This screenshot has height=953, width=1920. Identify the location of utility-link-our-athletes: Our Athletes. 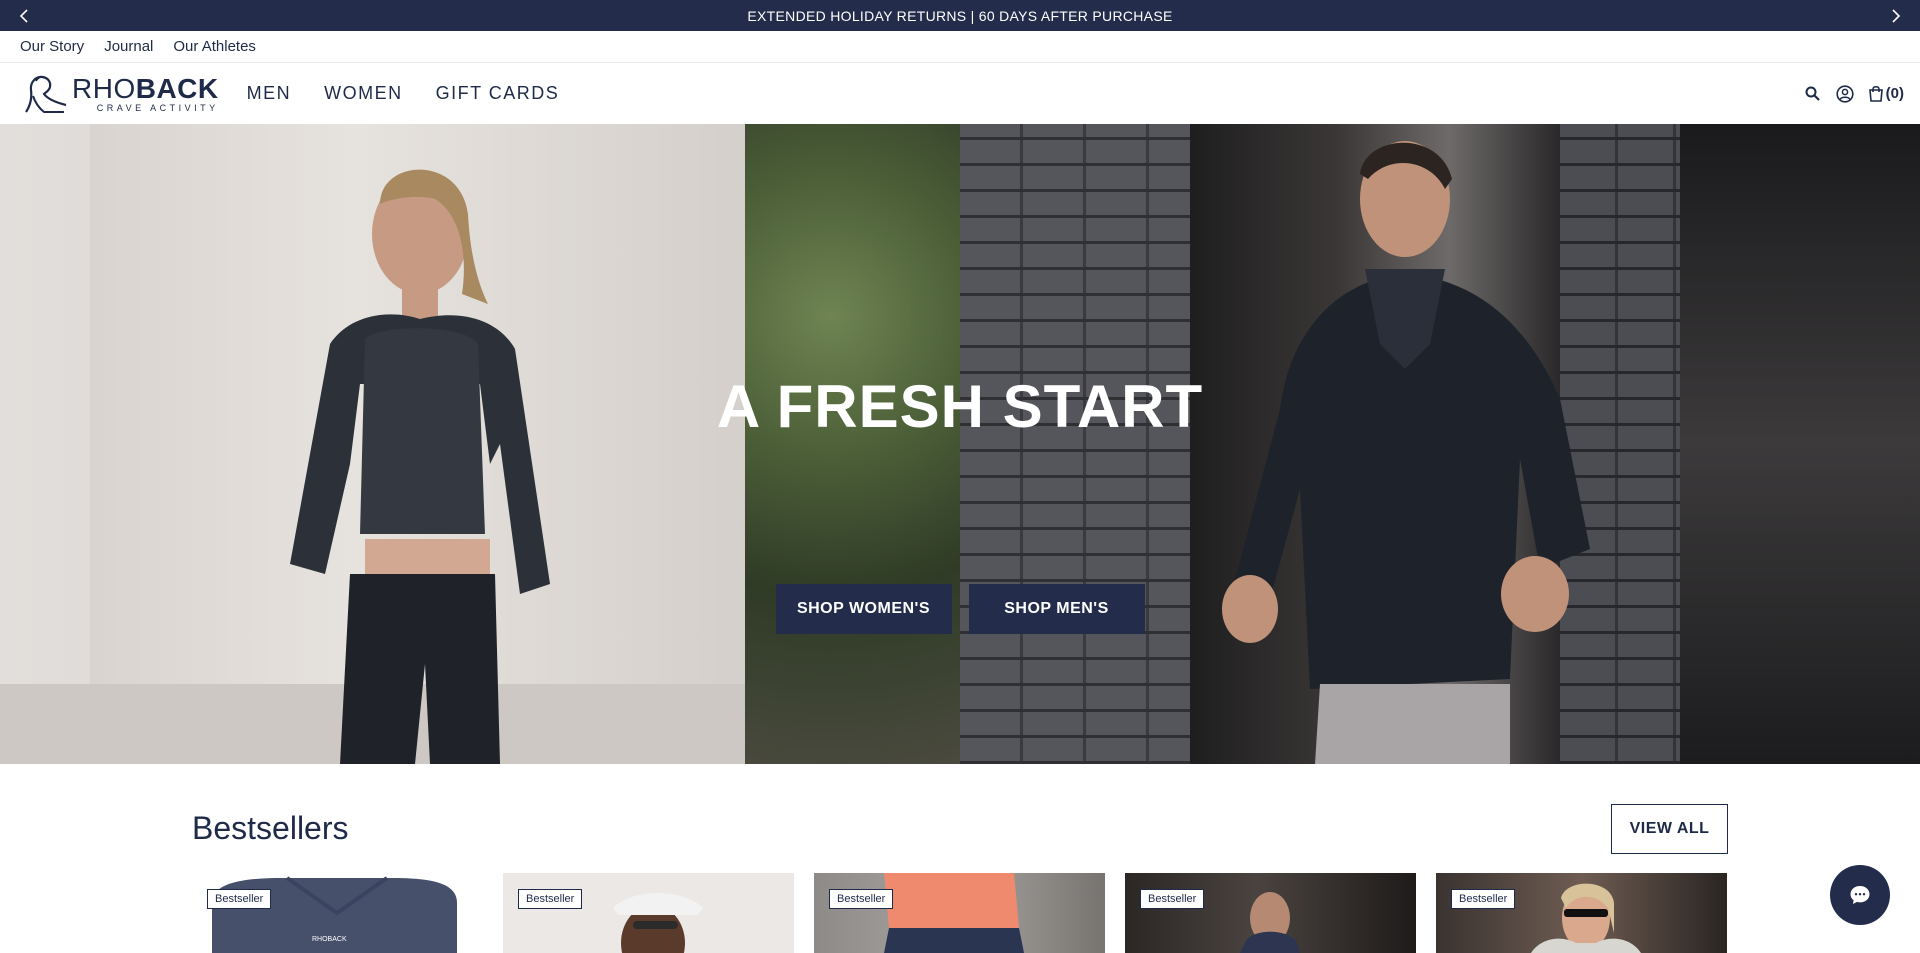
(214, 46).